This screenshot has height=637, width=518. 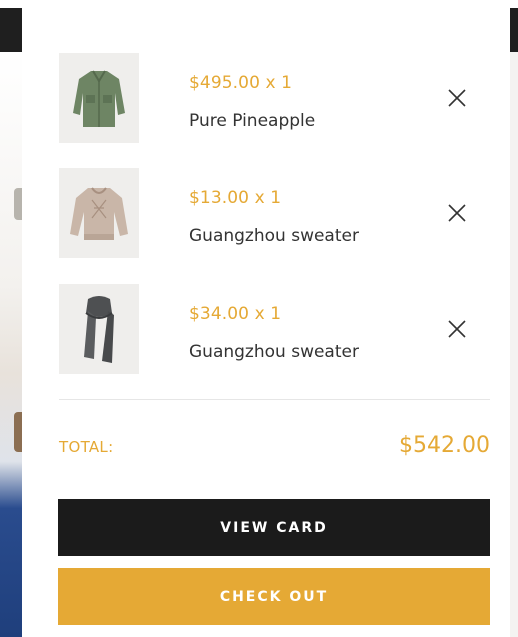 What do you see at coordinates (274, 329) in the screenshot?
I see `cart-item: $34.00 x 1 Guangzhou sweater` at bounding box center [274, 329].